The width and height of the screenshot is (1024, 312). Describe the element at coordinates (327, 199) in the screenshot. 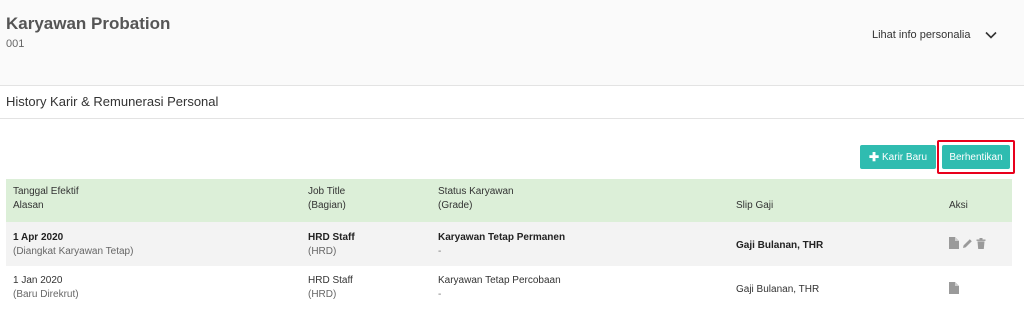

I see `col-job-title: Job Title (Bagian)` at that location.